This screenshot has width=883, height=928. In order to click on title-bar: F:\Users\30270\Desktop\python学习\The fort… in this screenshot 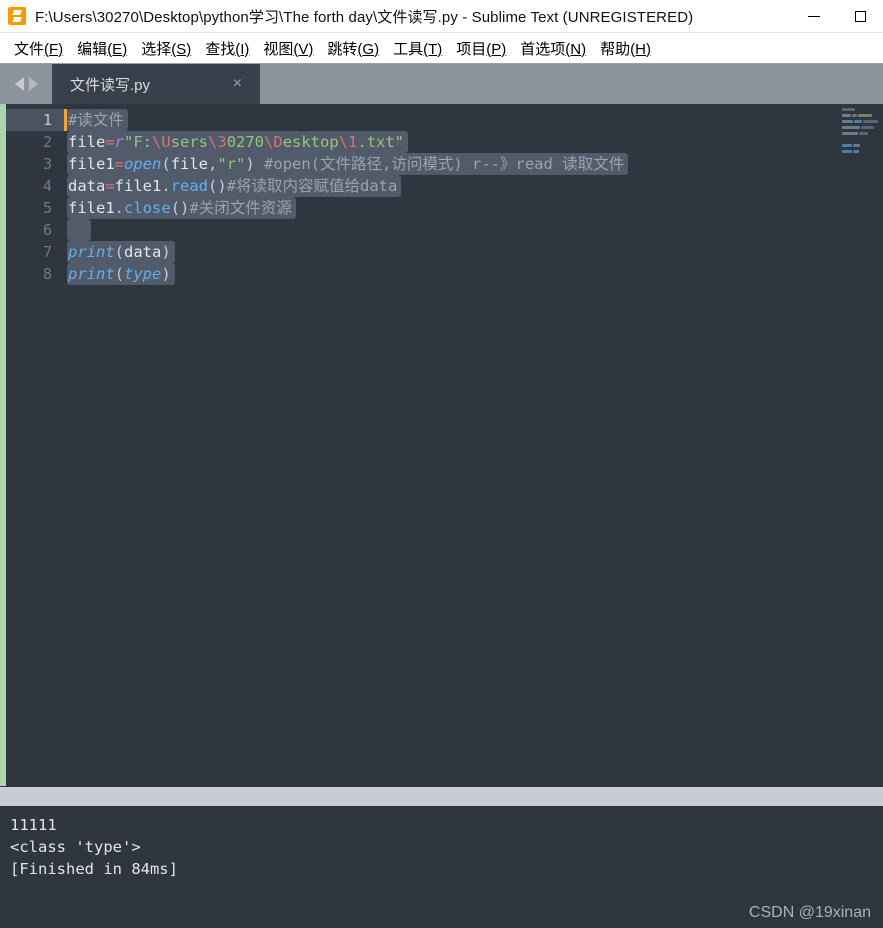, I will do `click(441, 16)`.